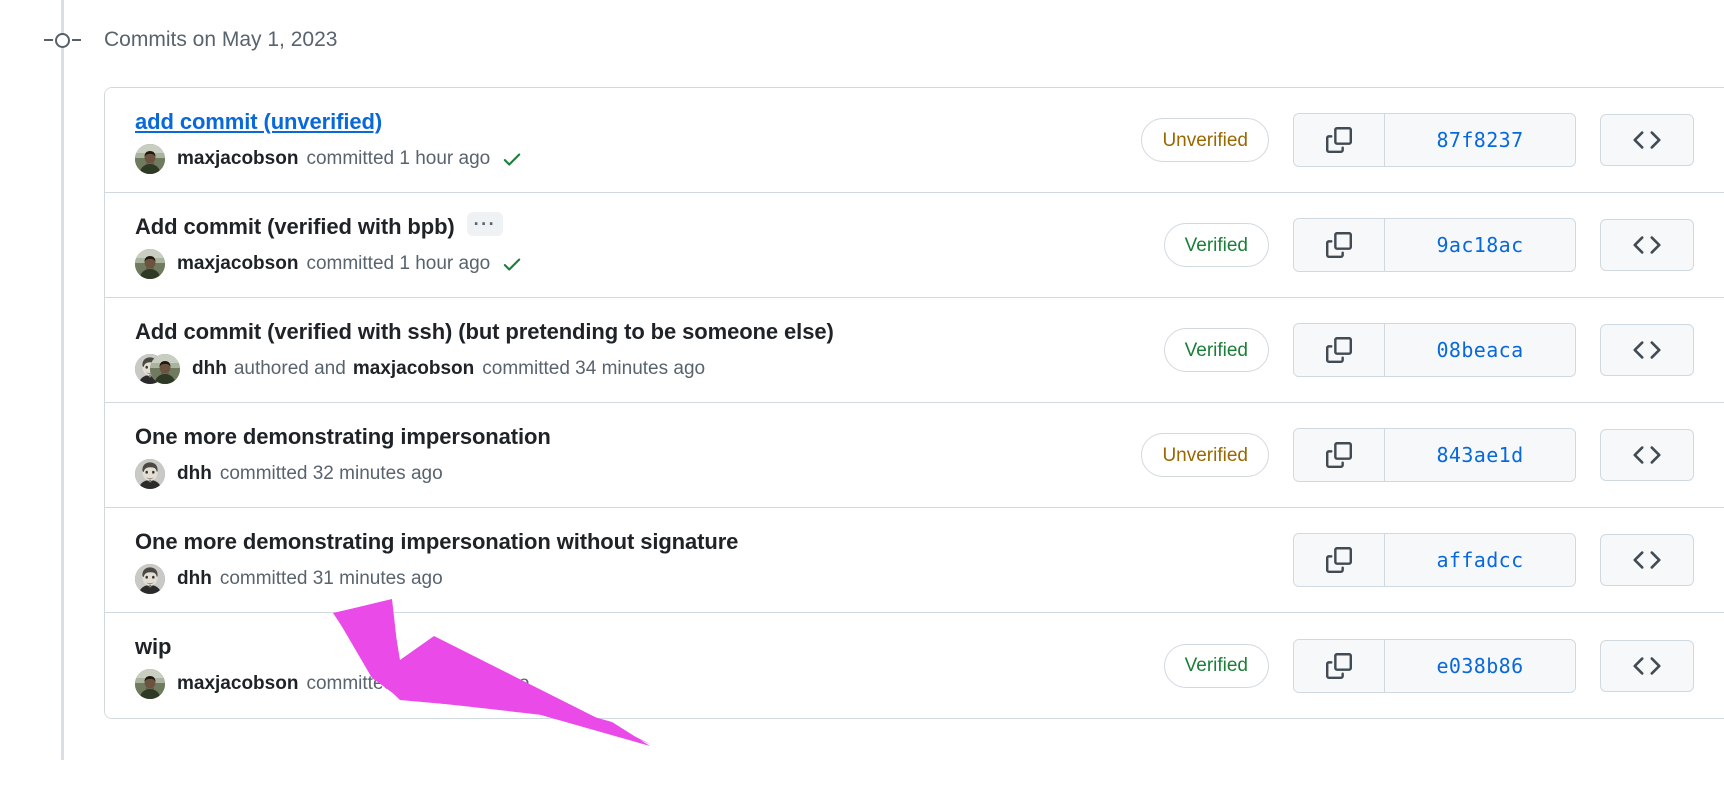 This screenshot has width=1724, height=810. I want to click on commit-timestamp: committed 31 minutes ago, so click(331, 578).